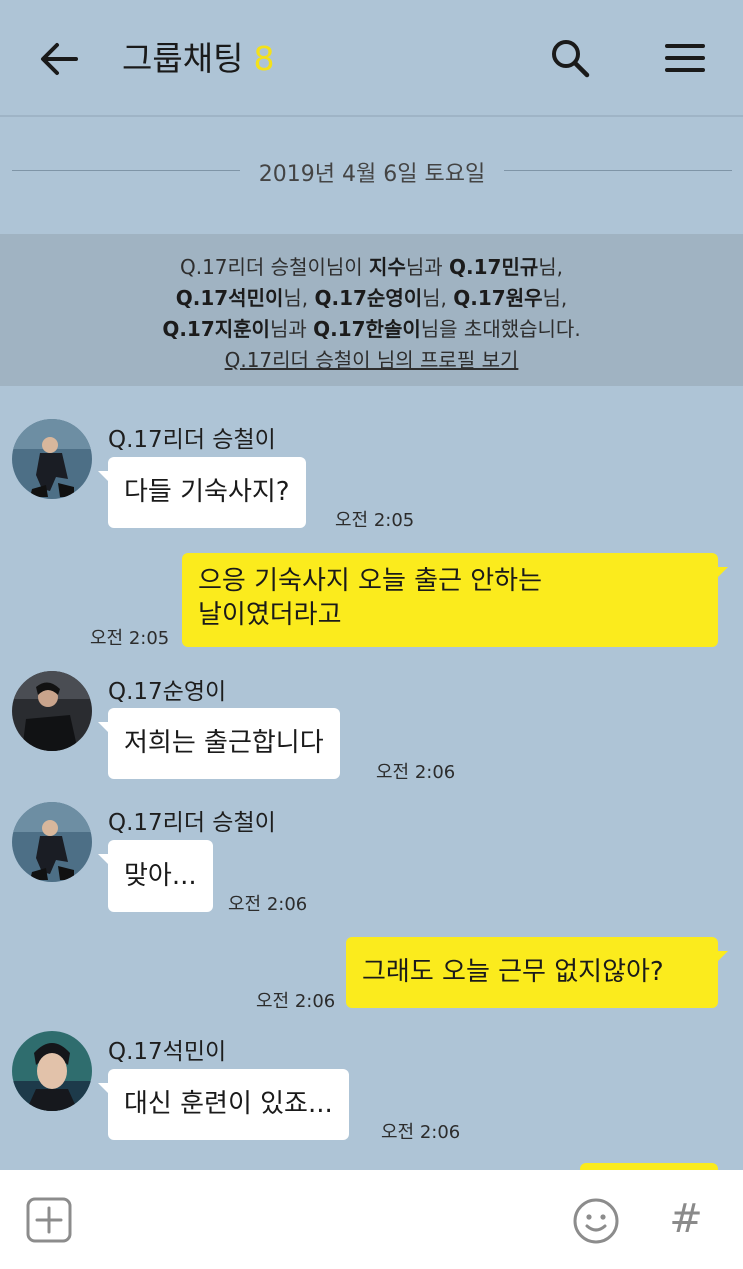  Describe the element at coordinates (252, 267) in the screenshot. I see `inviter-name: Q.17리더 승철이` at that location.